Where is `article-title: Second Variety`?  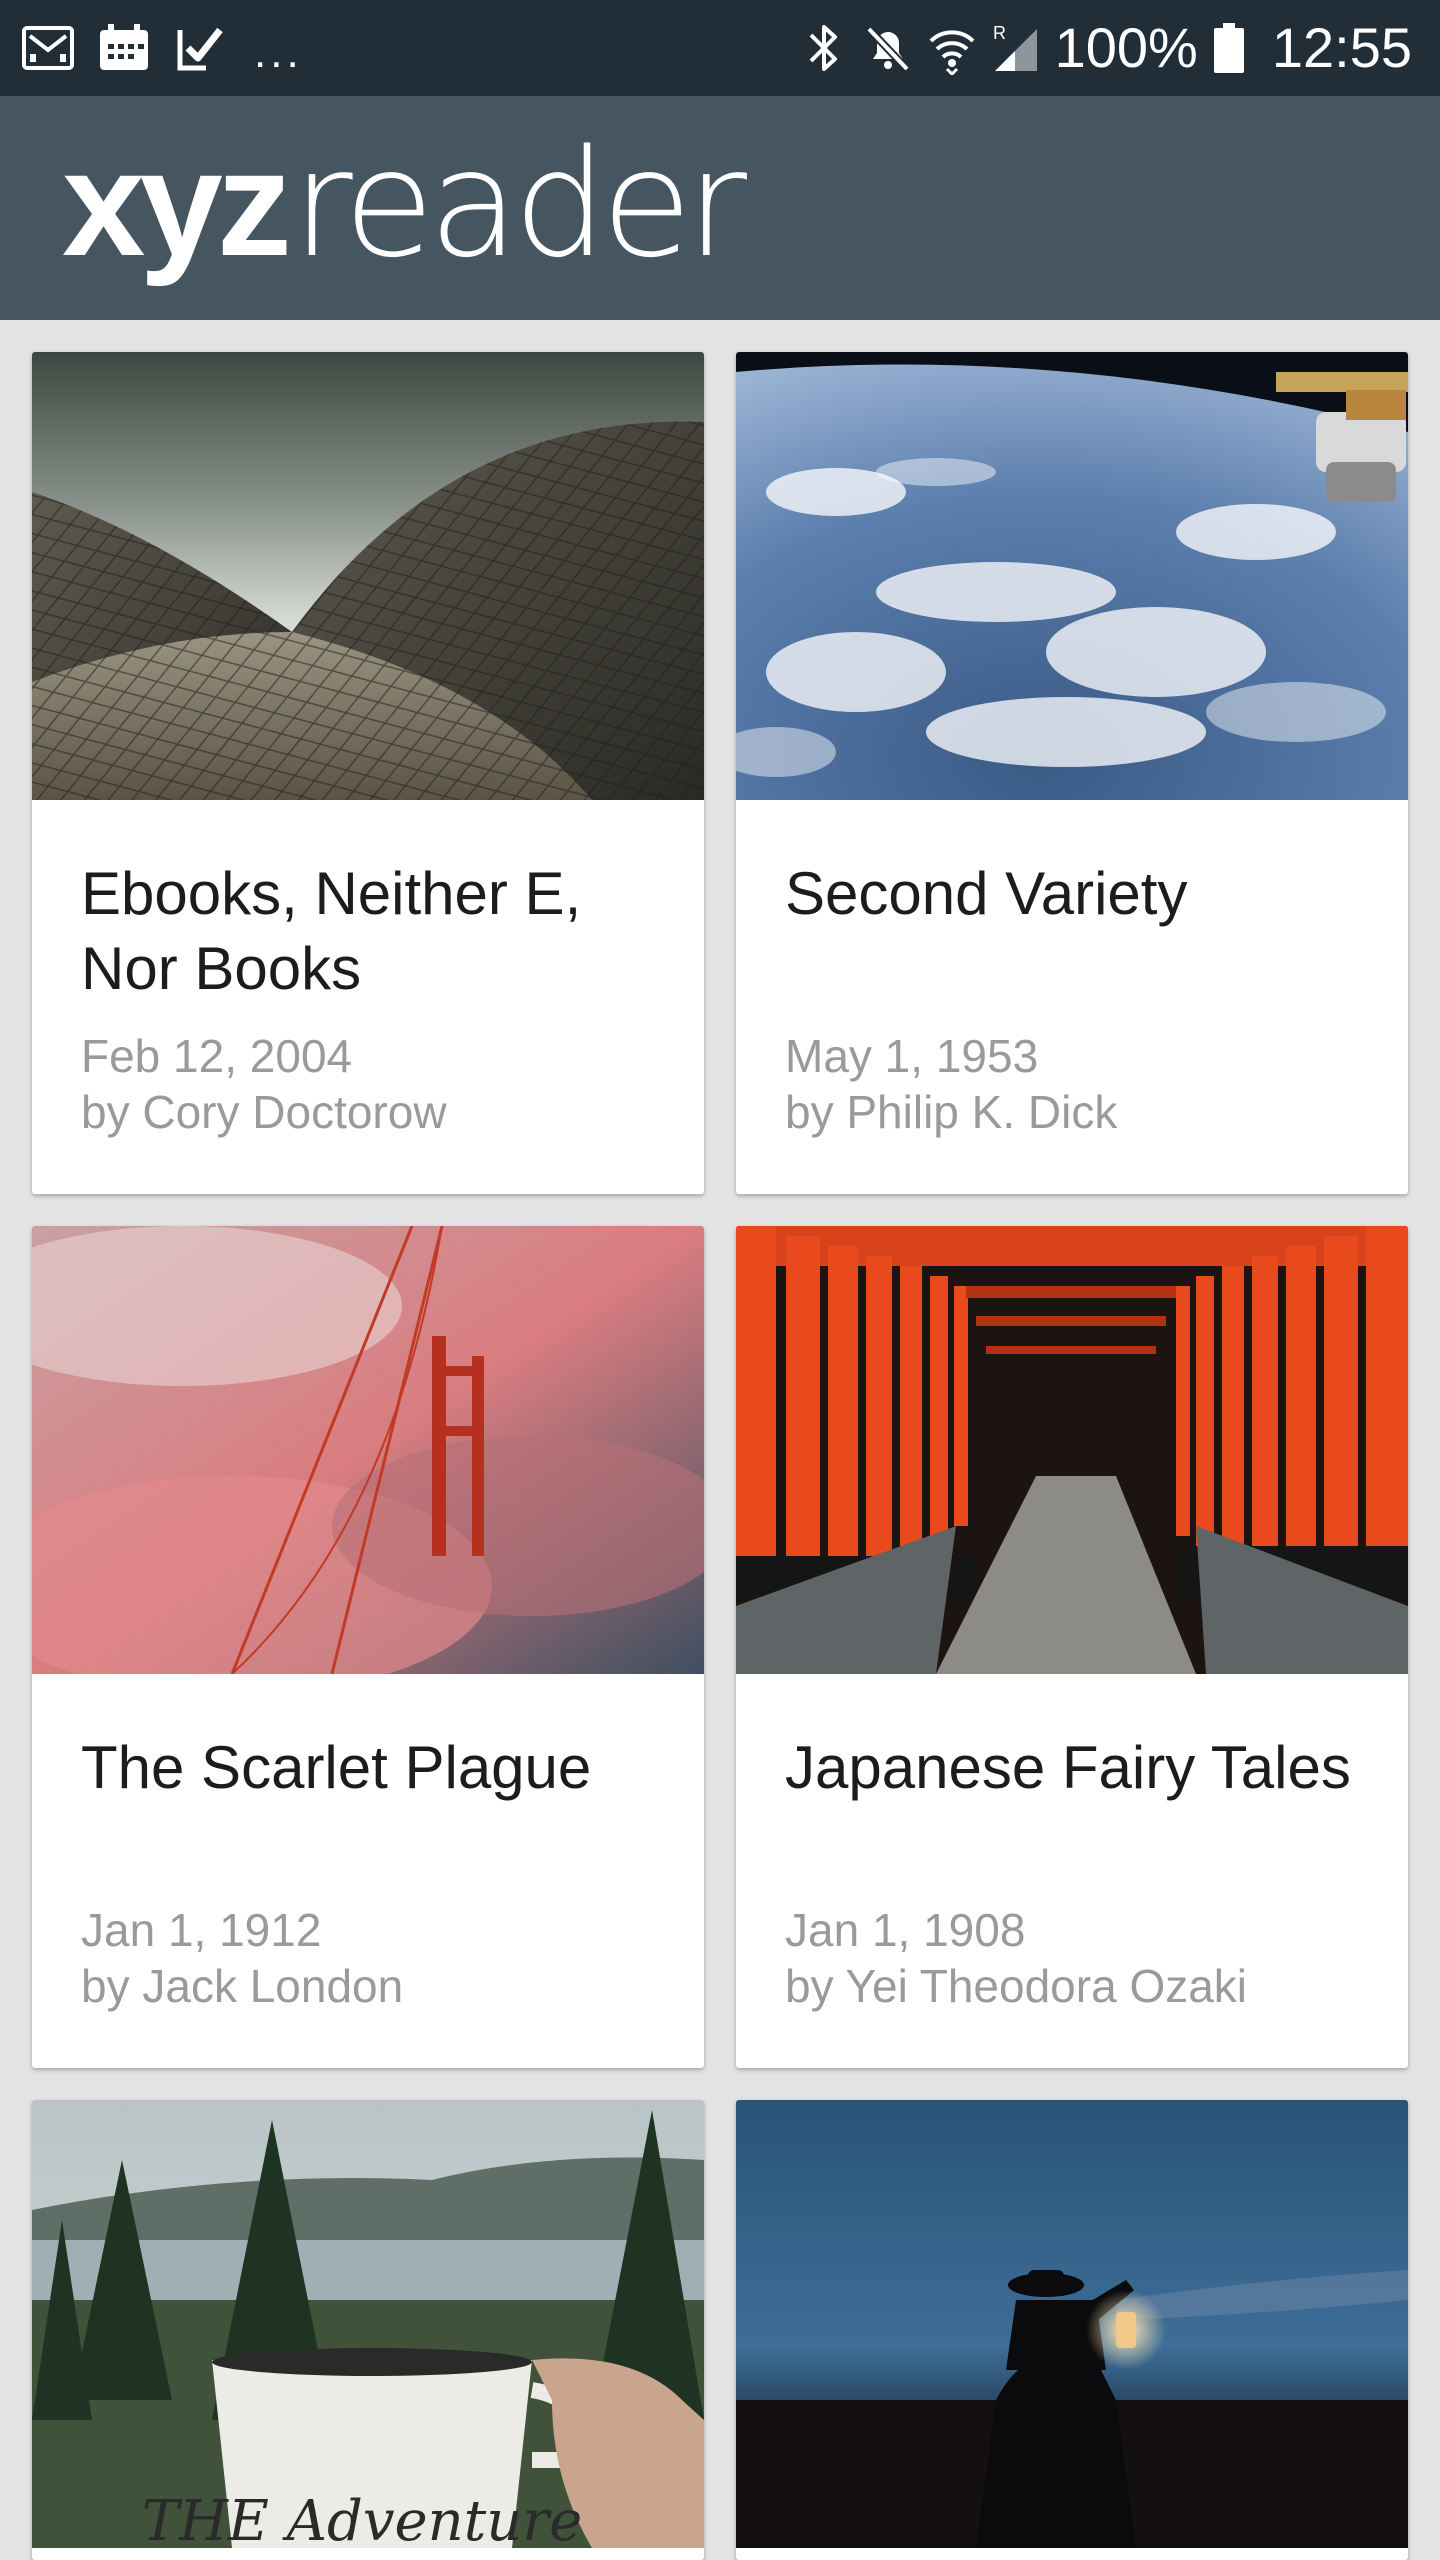
article-title: Second Variety is located at coordinates (986, 893).